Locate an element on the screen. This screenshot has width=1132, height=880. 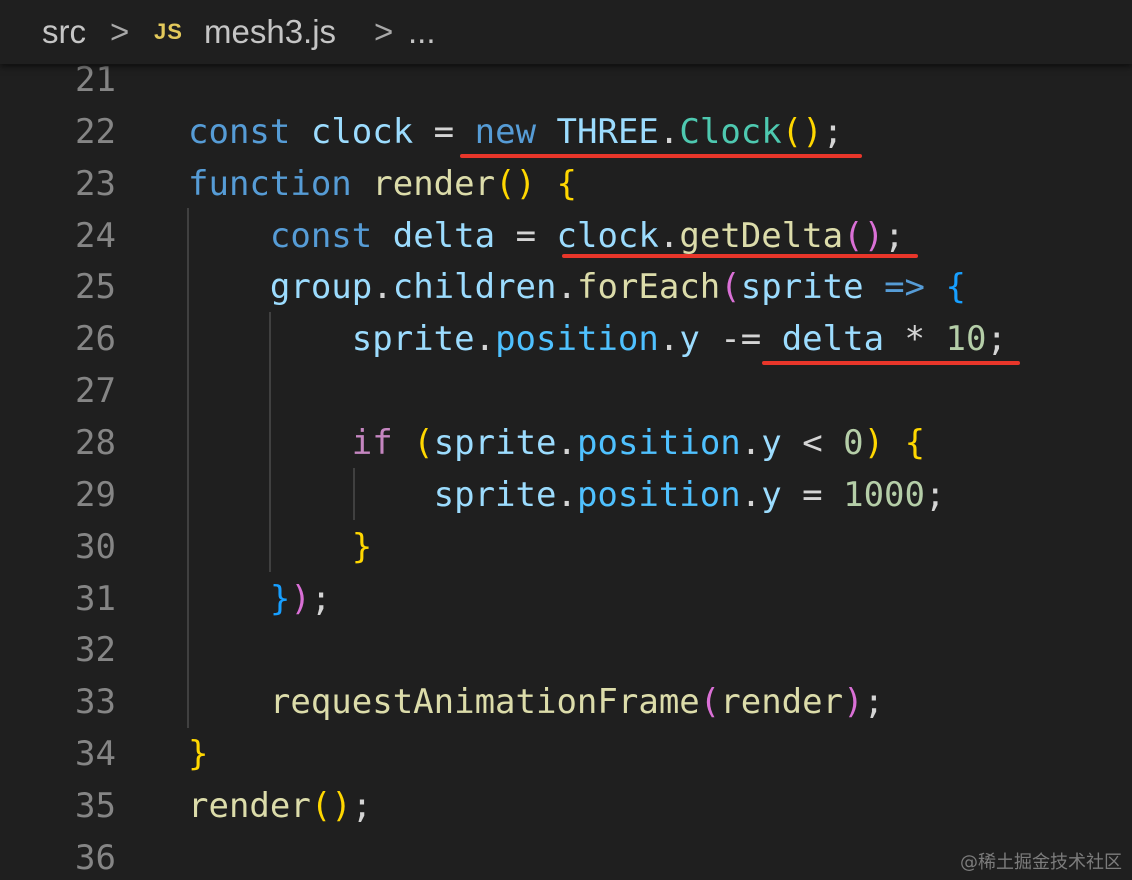
code-token: const is located at coordinates (239, 131).